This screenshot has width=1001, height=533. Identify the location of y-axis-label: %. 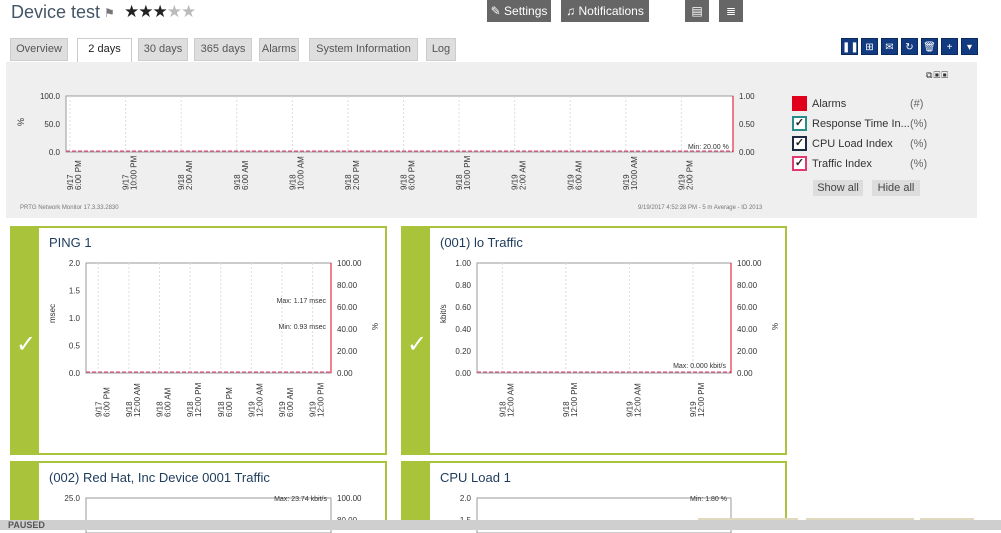
(21, 122).